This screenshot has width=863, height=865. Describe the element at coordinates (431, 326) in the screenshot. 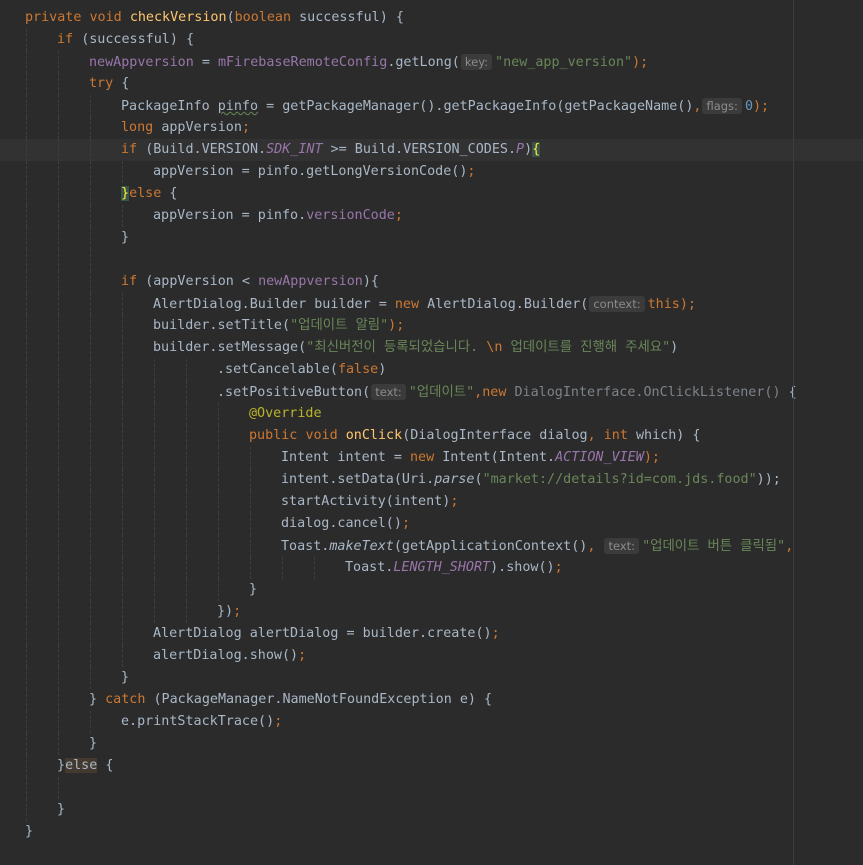

I see `code-line: builder.setTitle("업데이트 알림");` at that location.